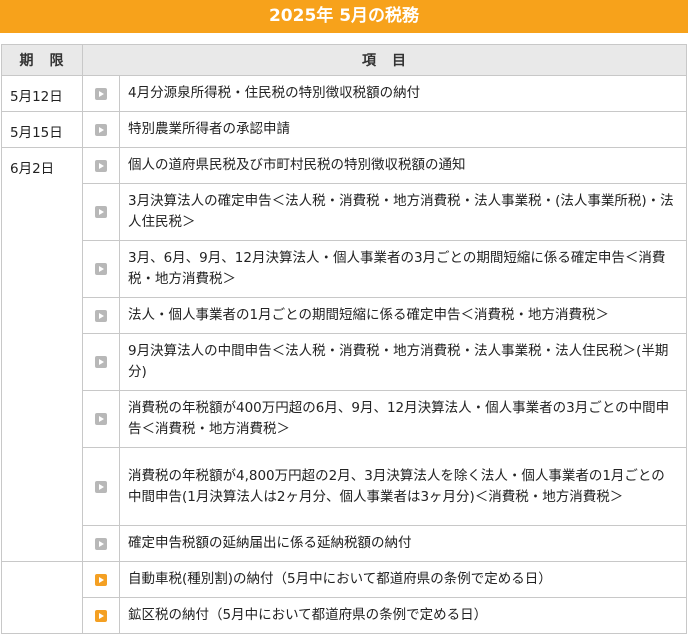  Describe the element at coordinates (403, 129) in the screenshot. I see `item-text: 特別農業所得者の承認申請` at that location.